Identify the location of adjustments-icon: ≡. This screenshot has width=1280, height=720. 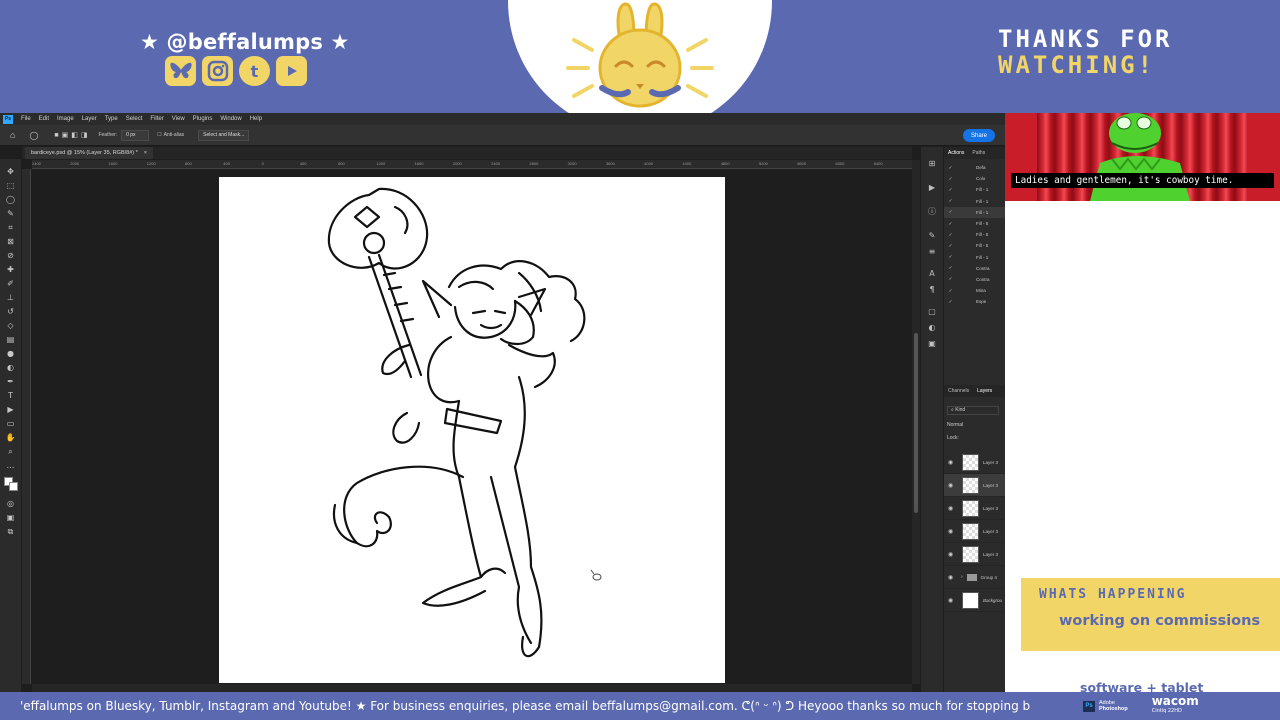
(932, 251).